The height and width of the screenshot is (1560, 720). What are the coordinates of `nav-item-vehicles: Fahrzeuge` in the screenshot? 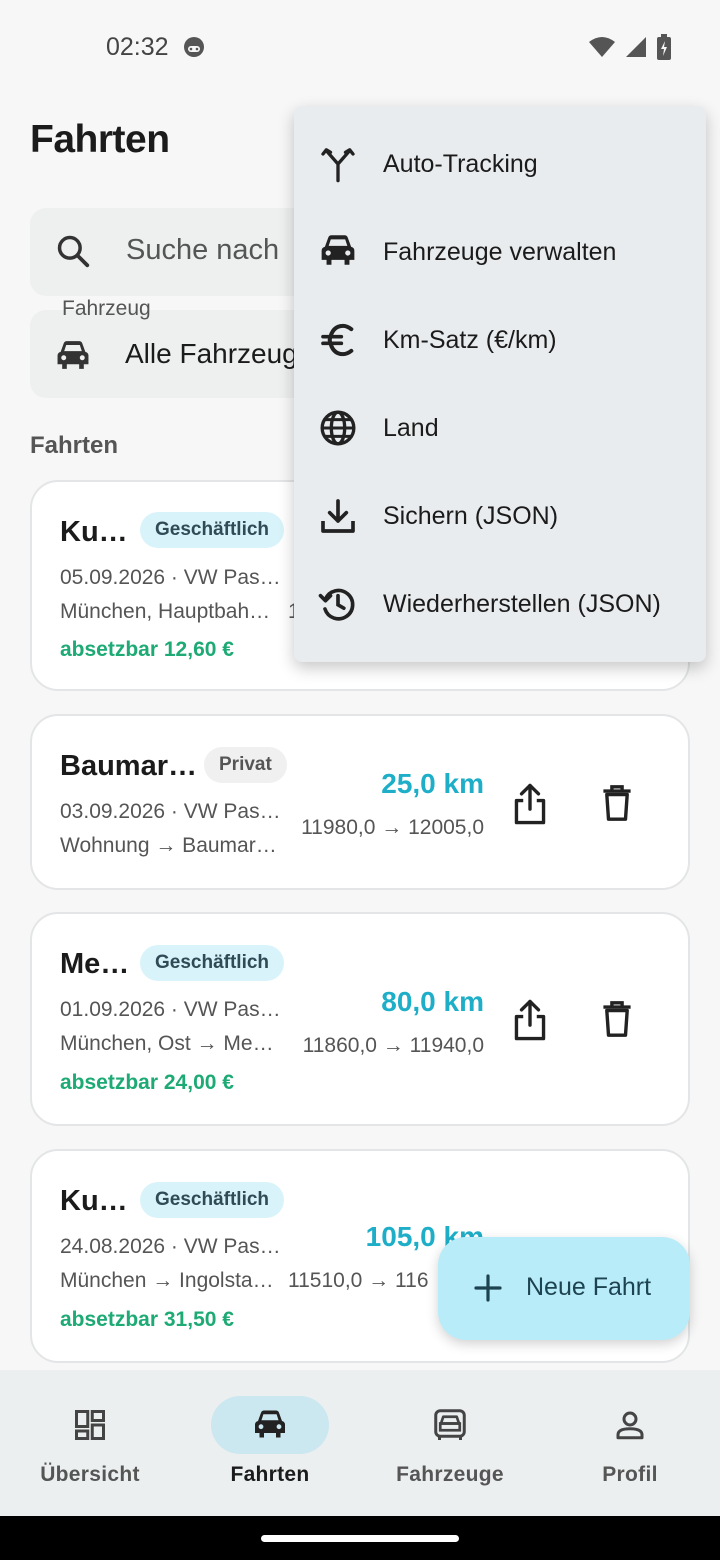 It's located at (450, 1443).